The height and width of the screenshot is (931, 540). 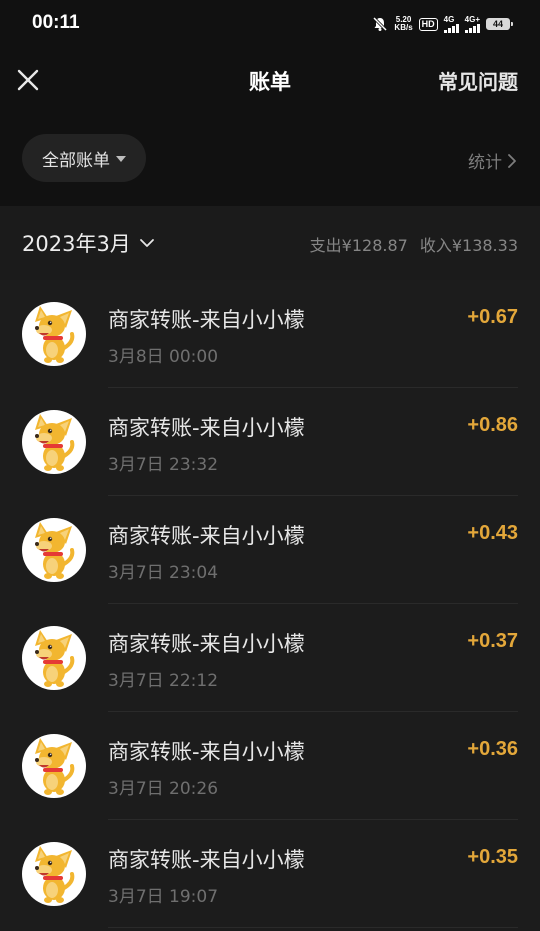 I want to click on month-label: 2023年3月, so click(x=76, y=244).